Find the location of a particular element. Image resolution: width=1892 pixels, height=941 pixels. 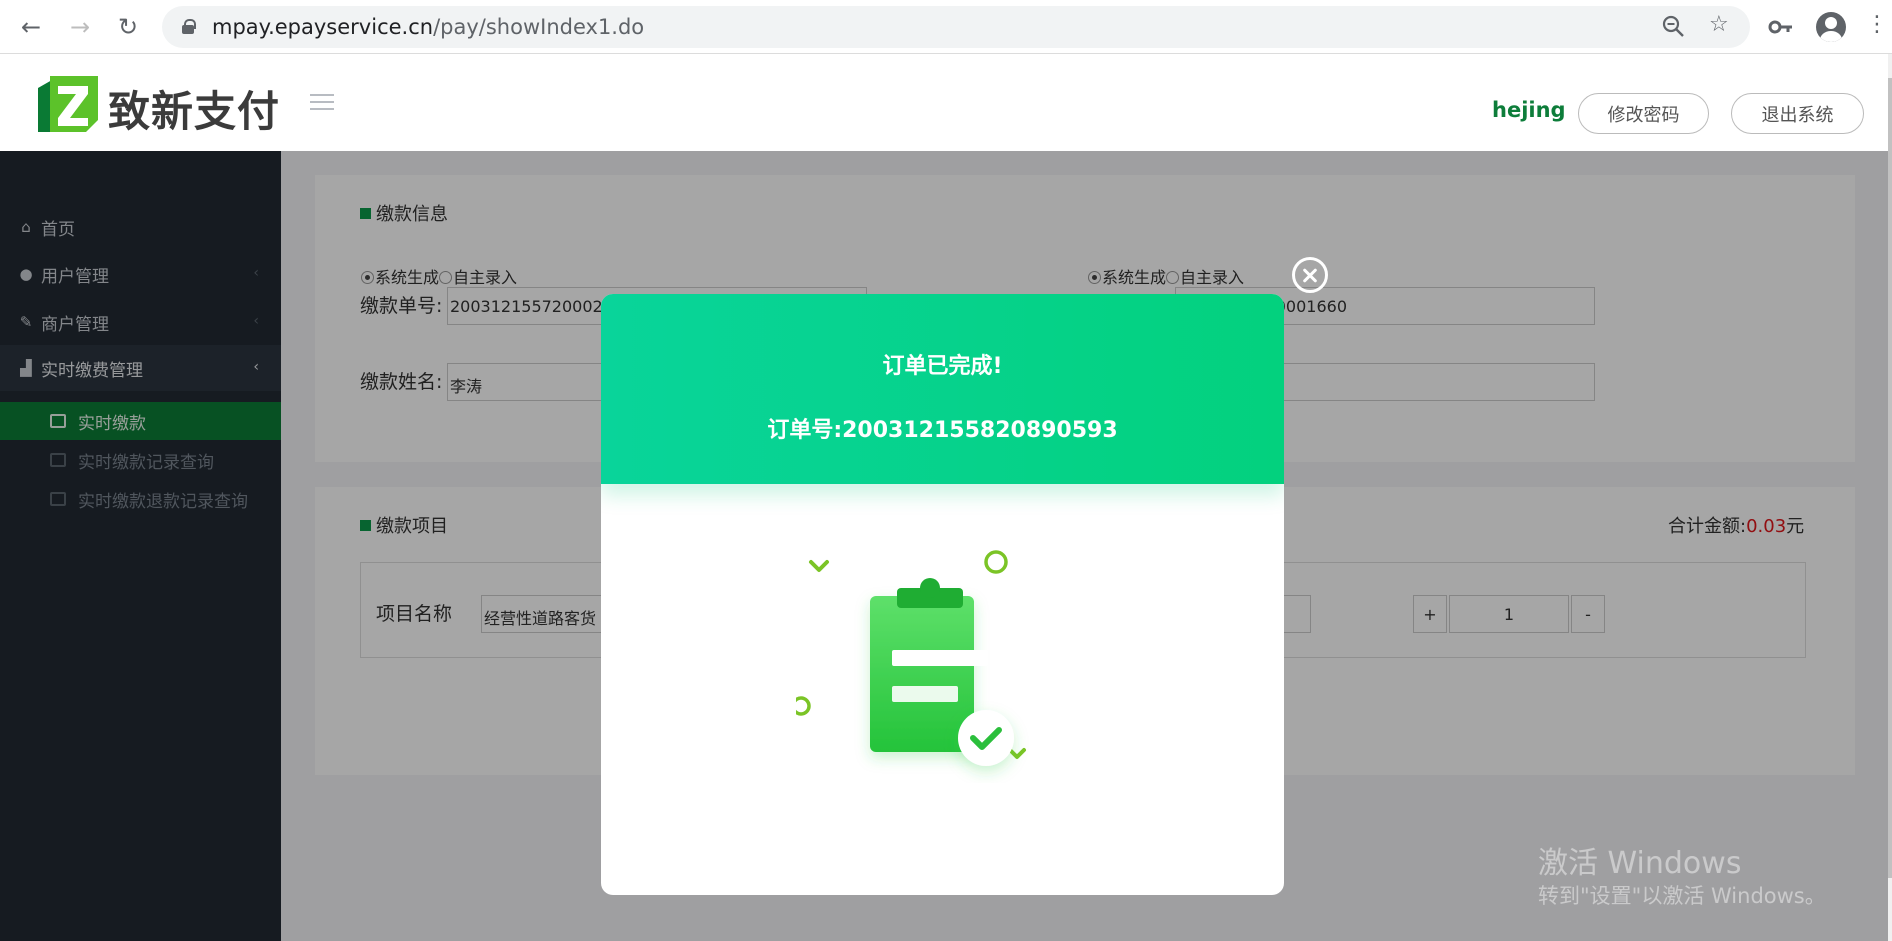

page-scrollbar is located at coordinates (1890, 497).